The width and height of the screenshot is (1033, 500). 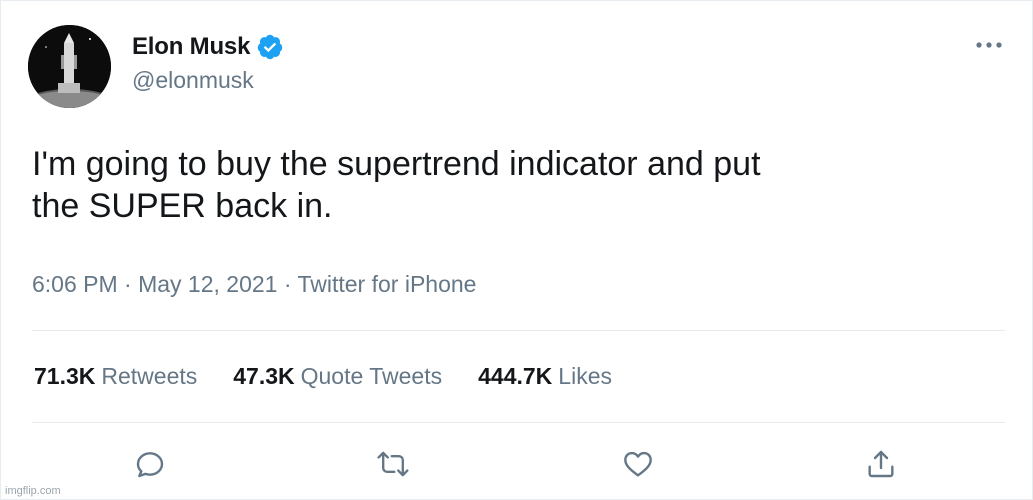 I want to click on retweets-stat: 71.3K Retweets, so click(x=115, y=376).